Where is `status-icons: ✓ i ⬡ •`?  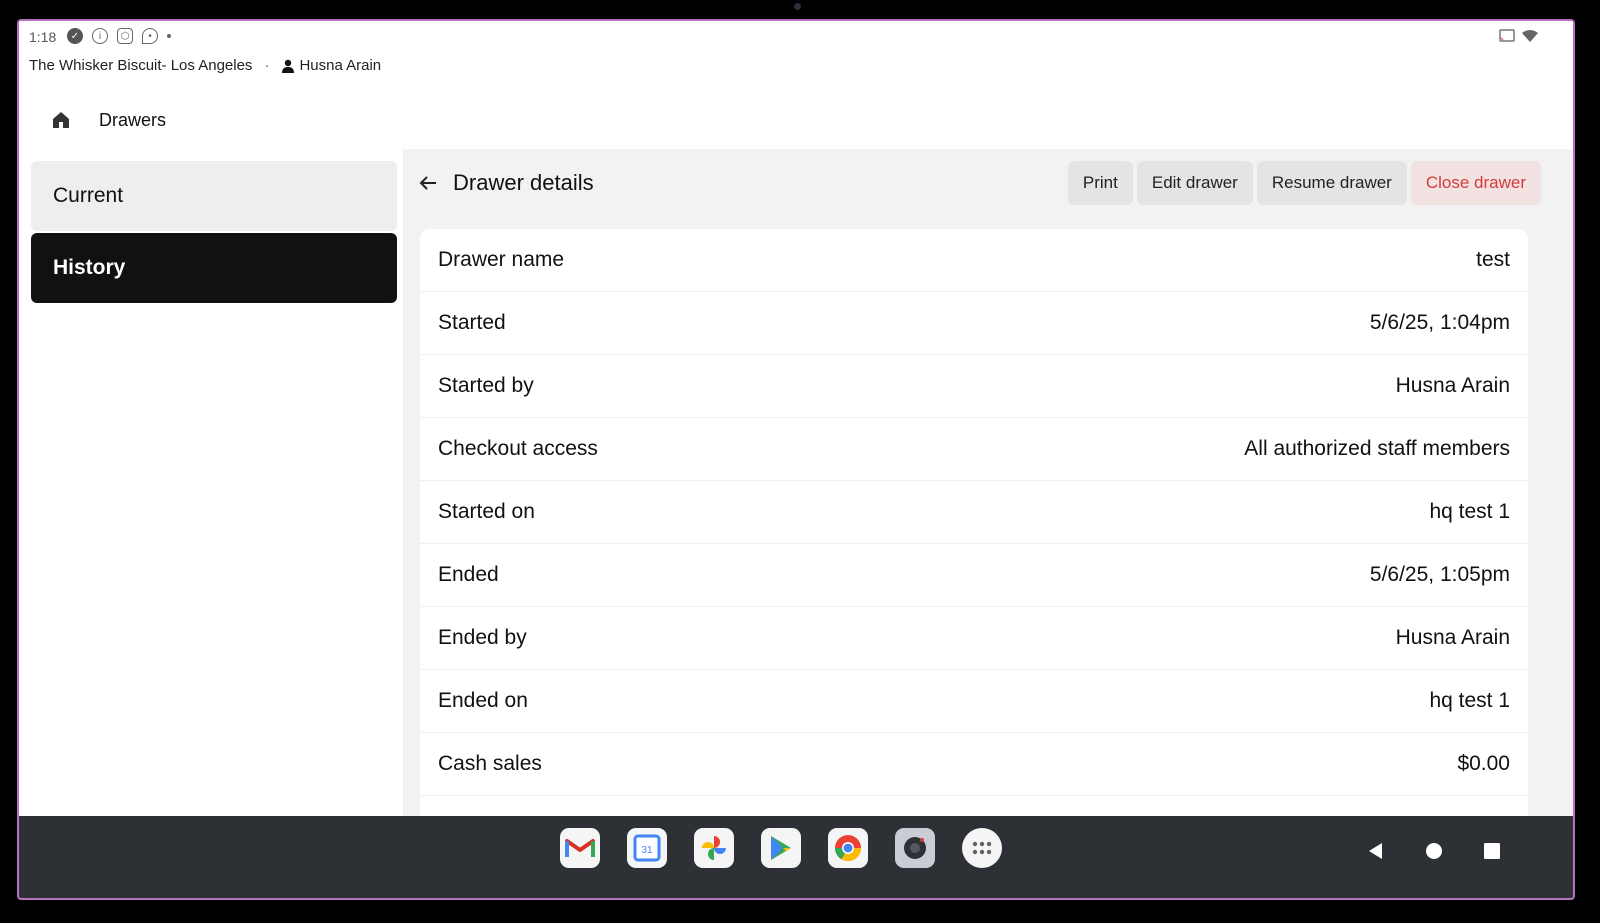
status-icons: ✓ i ⬡ • is located at coordinates (119, 36).